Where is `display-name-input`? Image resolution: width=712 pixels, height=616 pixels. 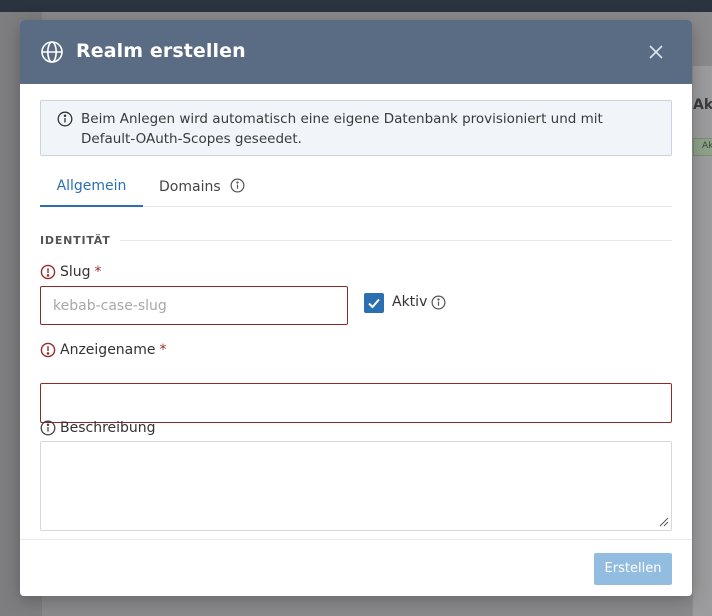
display-name-input is located at coordinates (356, 403).